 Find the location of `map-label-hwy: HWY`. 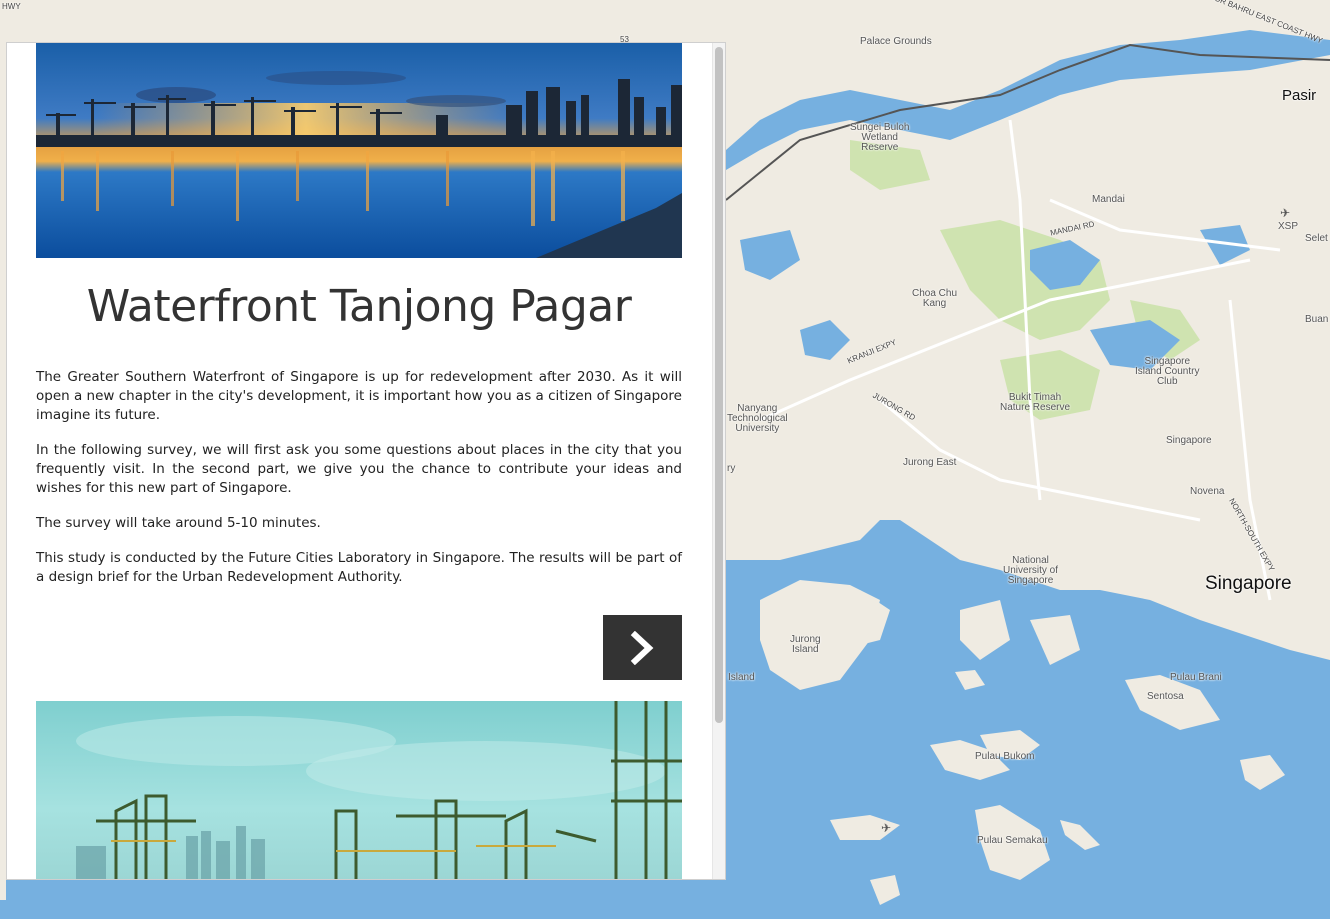

map-label-hwy: HWY is located at coordinates (11, 6).